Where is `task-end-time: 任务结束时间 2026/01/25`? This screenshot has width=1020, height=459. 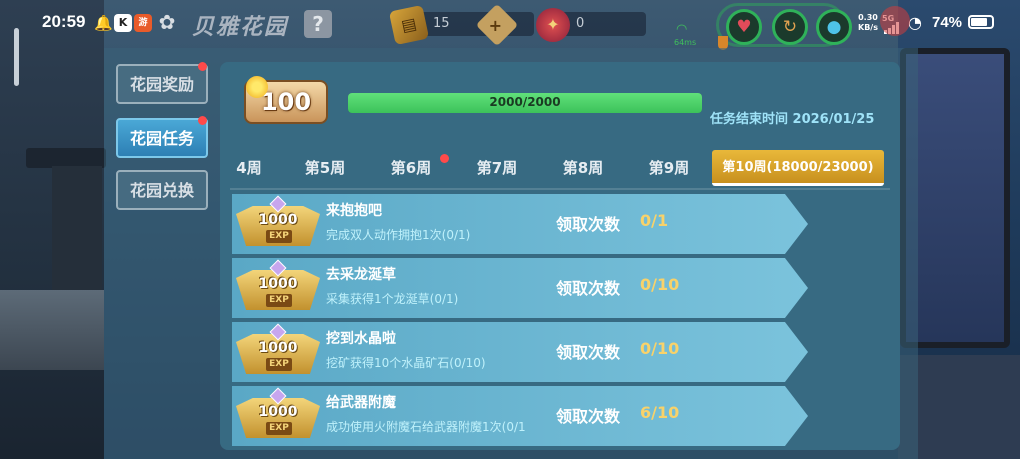 task-end-time: 任务结束时间 2026/01/25 is located at coordinates (792, 119).